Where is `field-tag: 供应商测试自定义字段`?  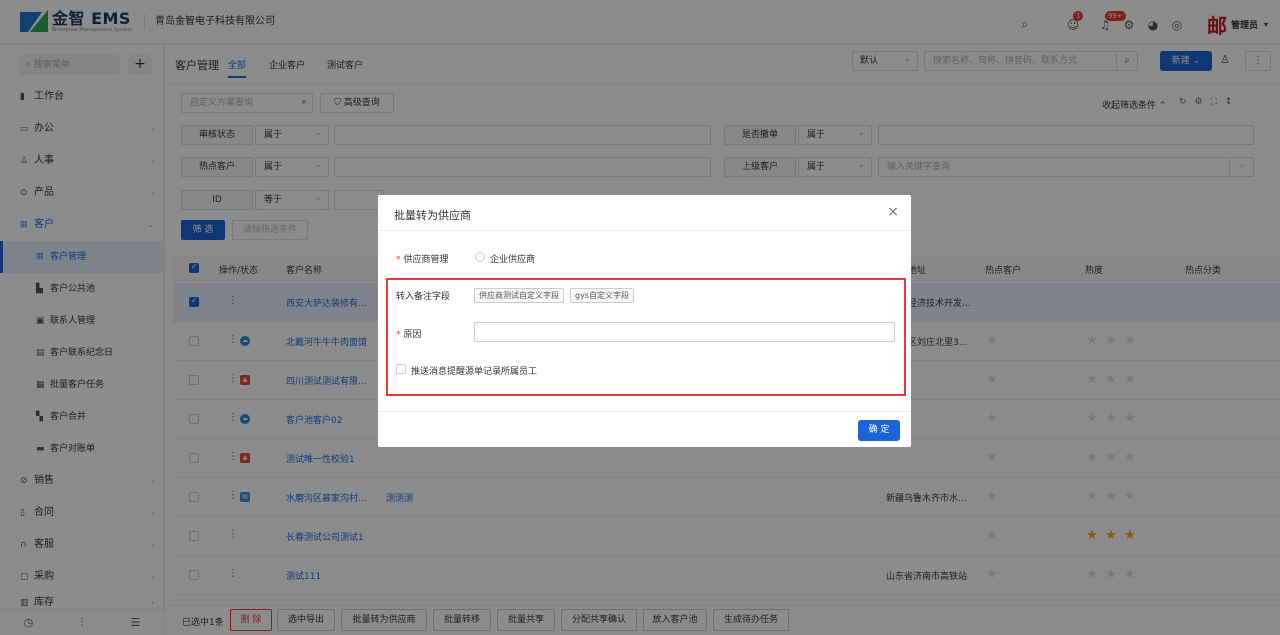 field-tag: 供应商测试自定义字段 is located at coordinates (519, 295).